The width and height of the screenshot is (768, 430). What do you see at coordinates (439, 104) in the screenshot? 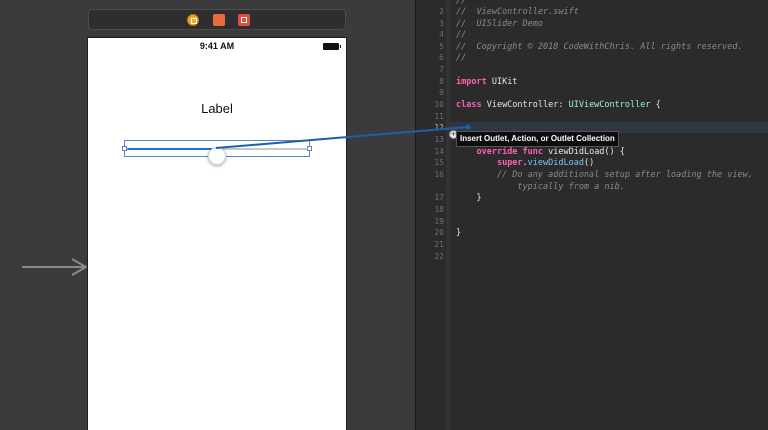
I see `line-number: 10` at bounding box center [439, 104].